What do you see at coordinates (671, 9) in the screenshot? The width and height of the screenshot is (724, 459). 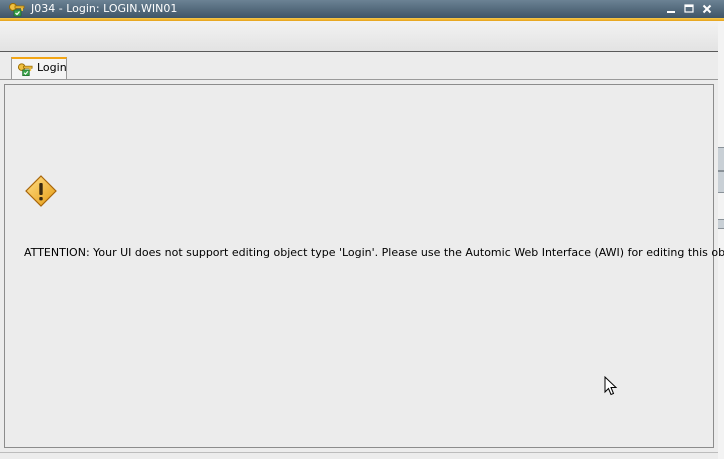 I see `minimize-button` at bounding box center [671, 9].